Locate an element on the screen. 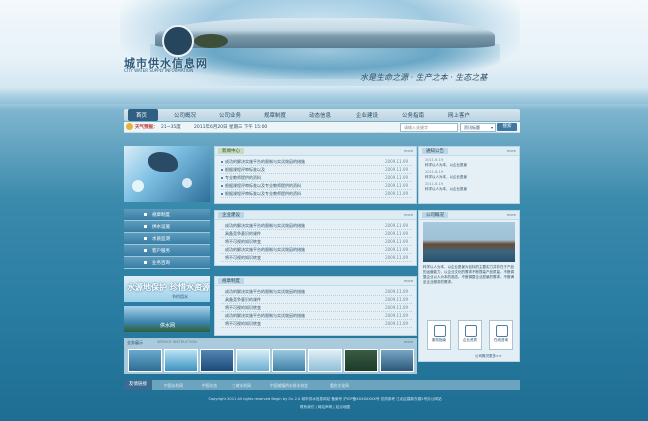 This screenshot has height=421, width=648. side-menu-item: 业务咨询 is located at coordinates (167, 263).